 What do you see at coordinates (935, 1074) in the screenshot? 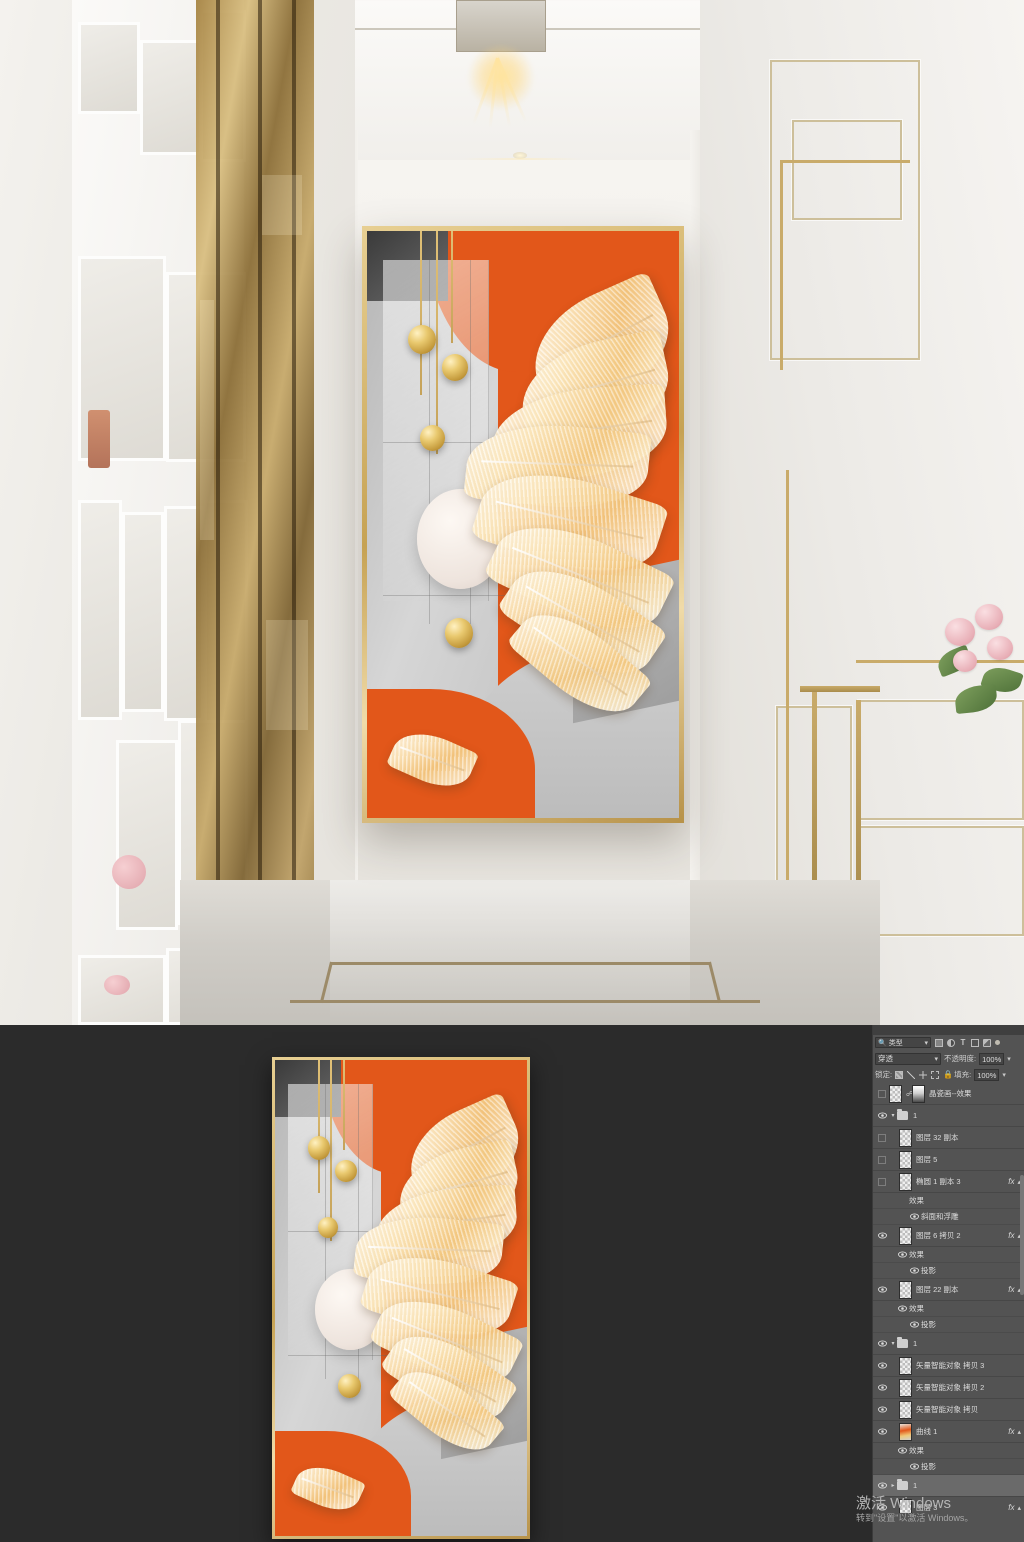
I see `lock-artboard-icon` at bounding box center [935, 1074].